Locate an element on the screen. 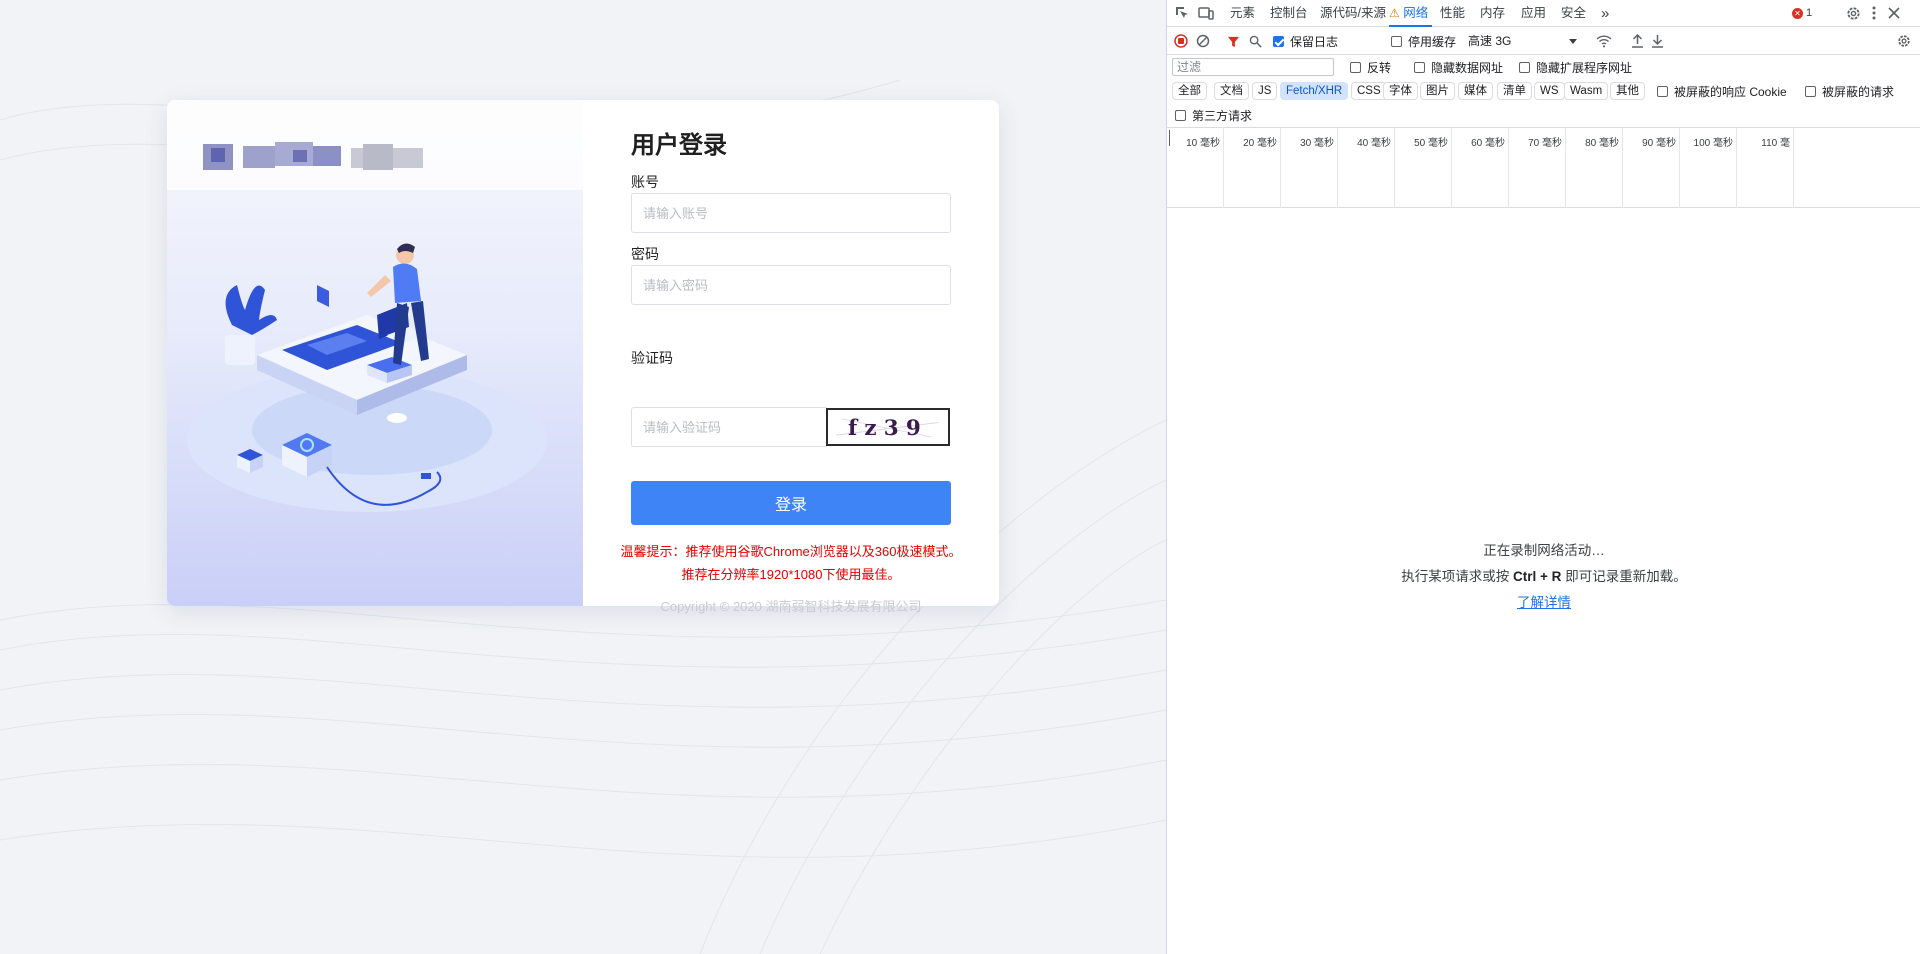  preserve-log-check-icon is located at coordinates (1278, 41).